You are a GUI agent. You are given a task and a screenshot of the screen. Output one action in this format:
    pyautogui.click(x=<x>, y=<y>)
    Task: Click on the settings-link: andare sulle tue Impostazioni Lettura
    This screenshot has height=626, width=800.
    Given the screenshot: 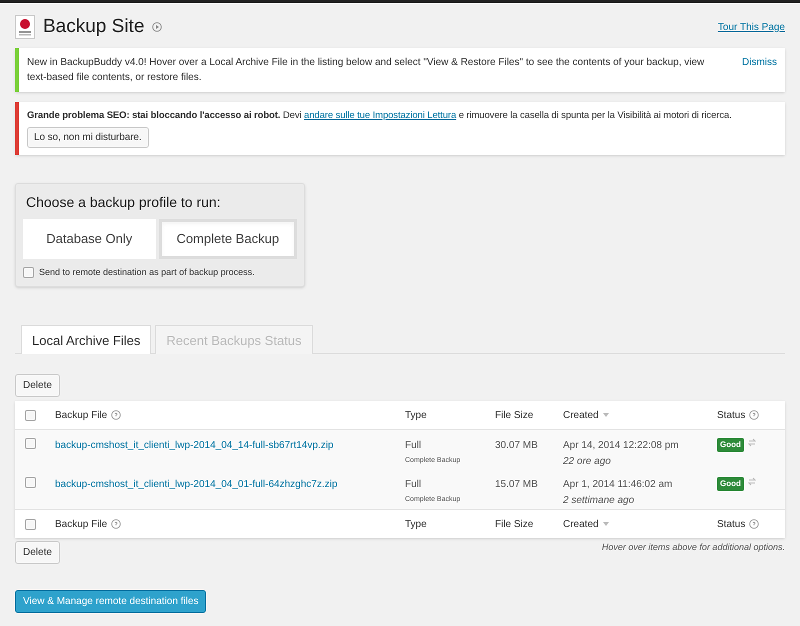 What is the action you would take?
    pyautogui.click(x=380, y=115)
    